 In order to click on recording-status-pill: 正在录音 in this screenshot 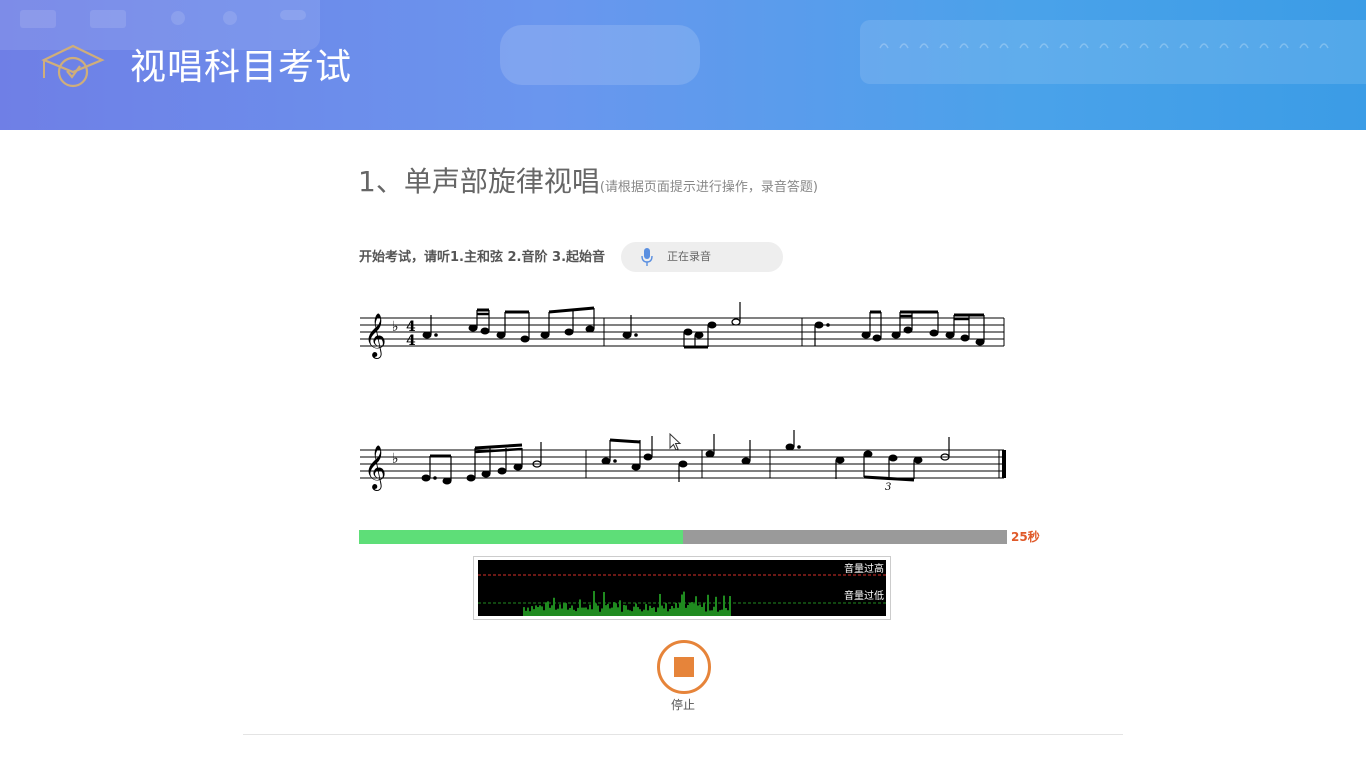, I will do `click(702, 257)`.